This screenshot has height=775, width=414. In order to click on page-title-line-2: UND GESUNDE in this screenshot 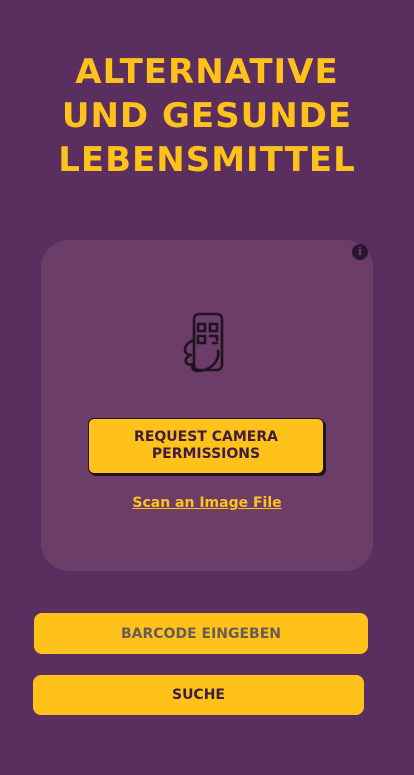, I will do `click(207, 116)`.